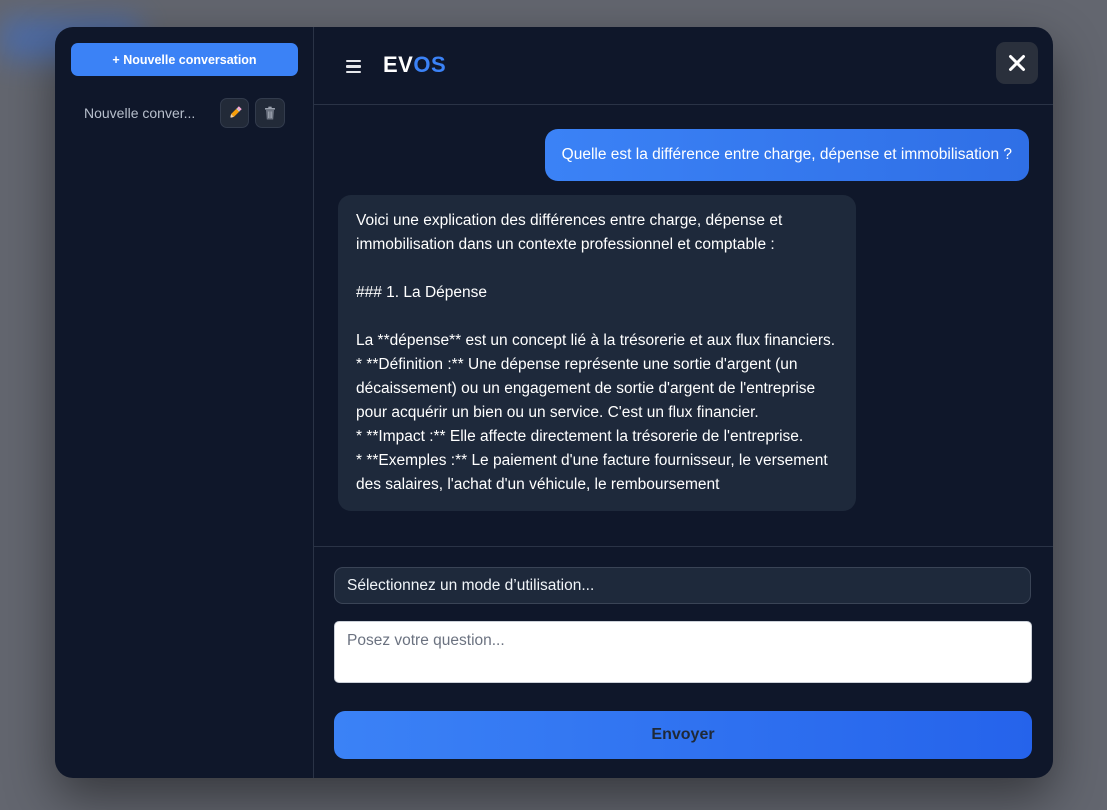  I want to click on brand-ev: EV, so click(398, 64).